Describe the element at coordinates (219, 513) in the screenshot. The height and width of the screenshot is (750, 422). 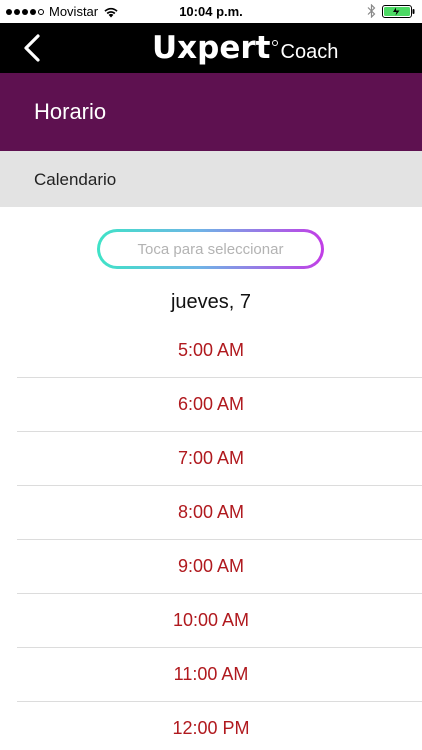
I see `time-slot: 8:00 AM` at that location.